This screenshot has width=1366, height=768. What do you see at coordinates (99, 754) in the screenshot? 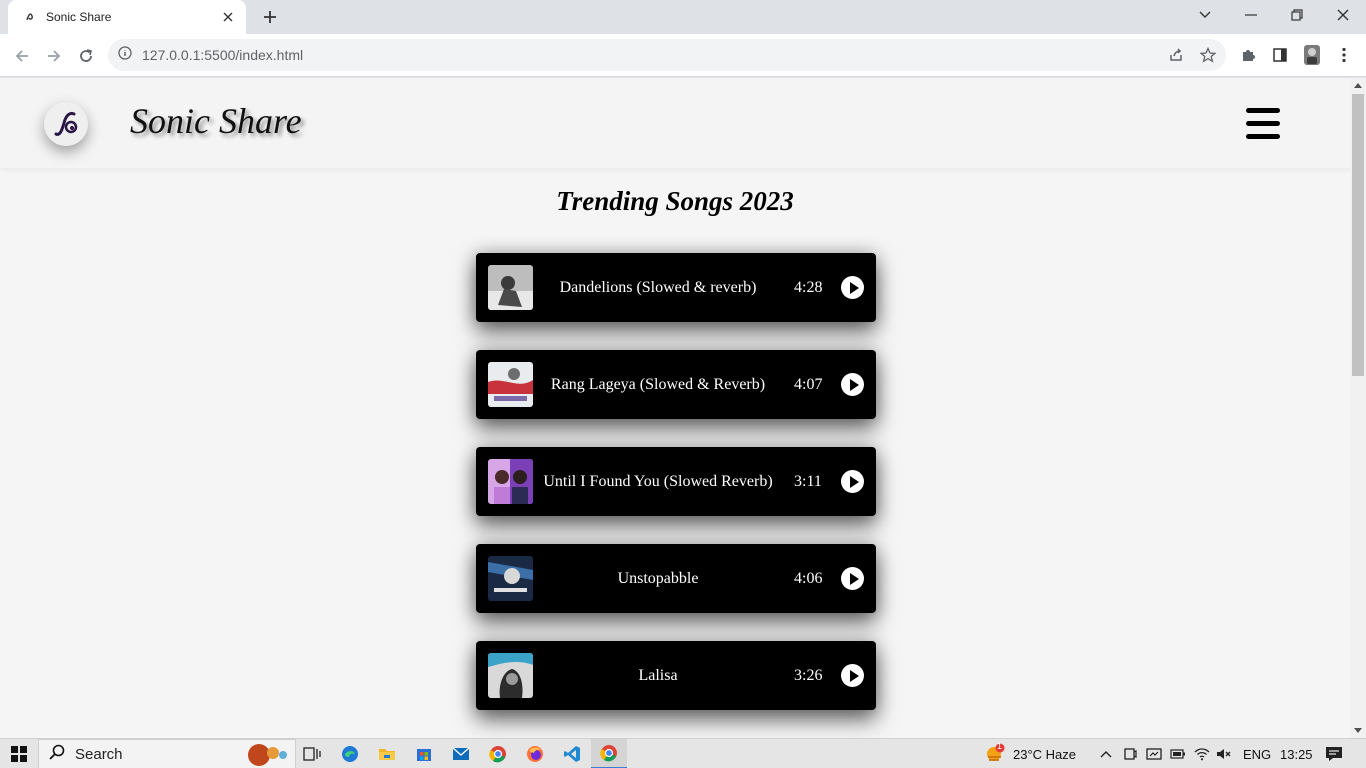
I see `taskbar-search-label: Search` at bounding box center [99, 754].